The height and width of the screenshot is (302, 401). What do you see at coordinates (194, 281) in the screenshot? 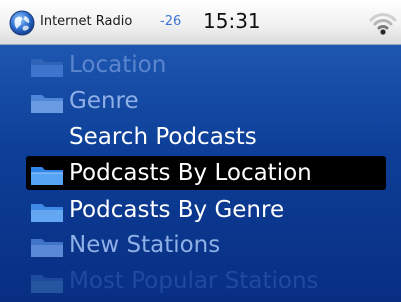
I see `menu-item-label: Most Popular Stations` at bounding box center [194, 281].